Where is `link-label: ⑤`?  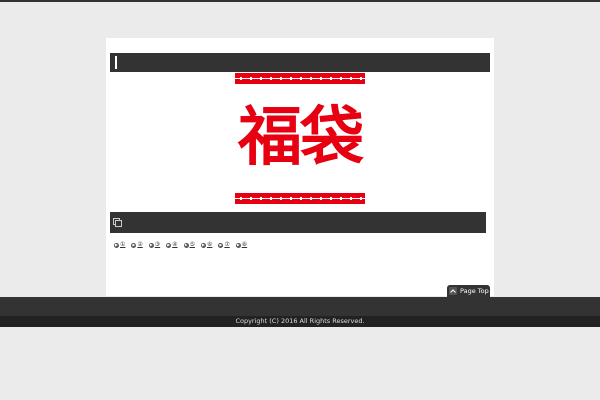 link-label: ⑤ is located at coordinates (192, 245).